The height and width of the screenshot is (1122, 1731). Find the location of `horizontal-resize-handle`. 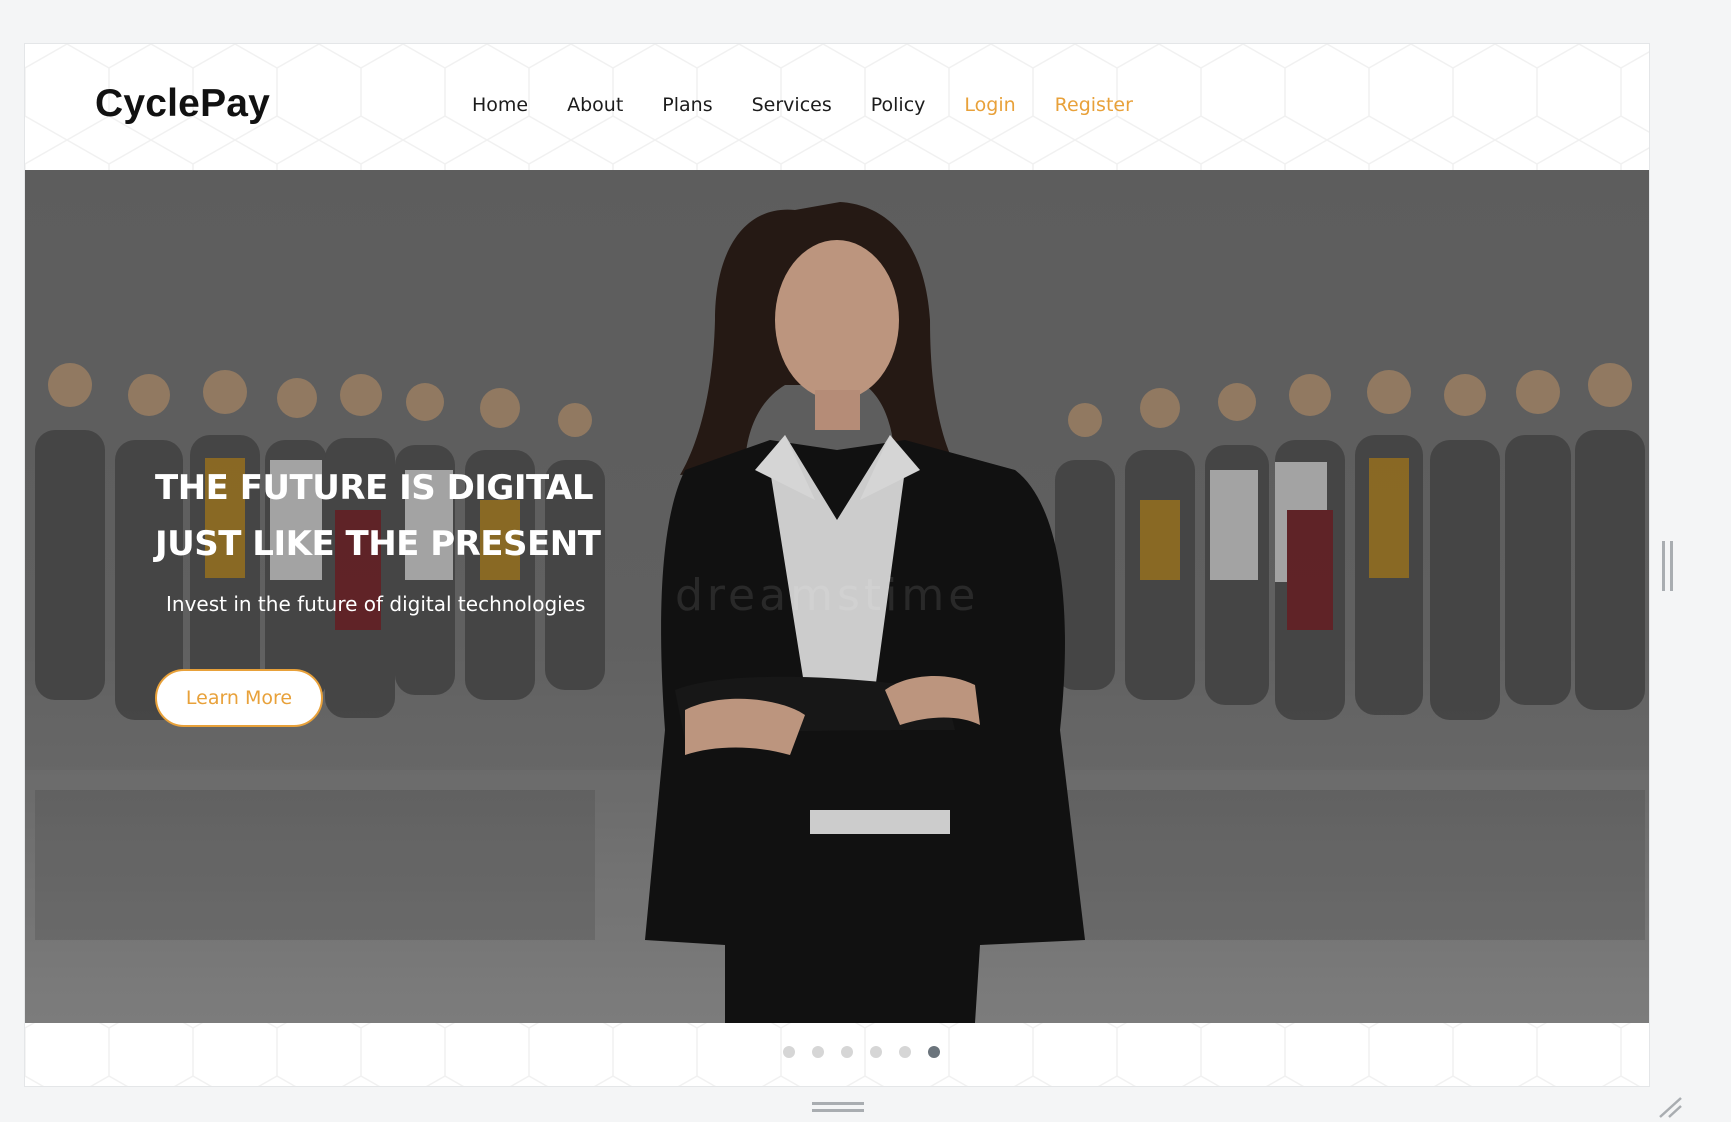

horizontal-resize-handle is located at coordinates (838, 1107).